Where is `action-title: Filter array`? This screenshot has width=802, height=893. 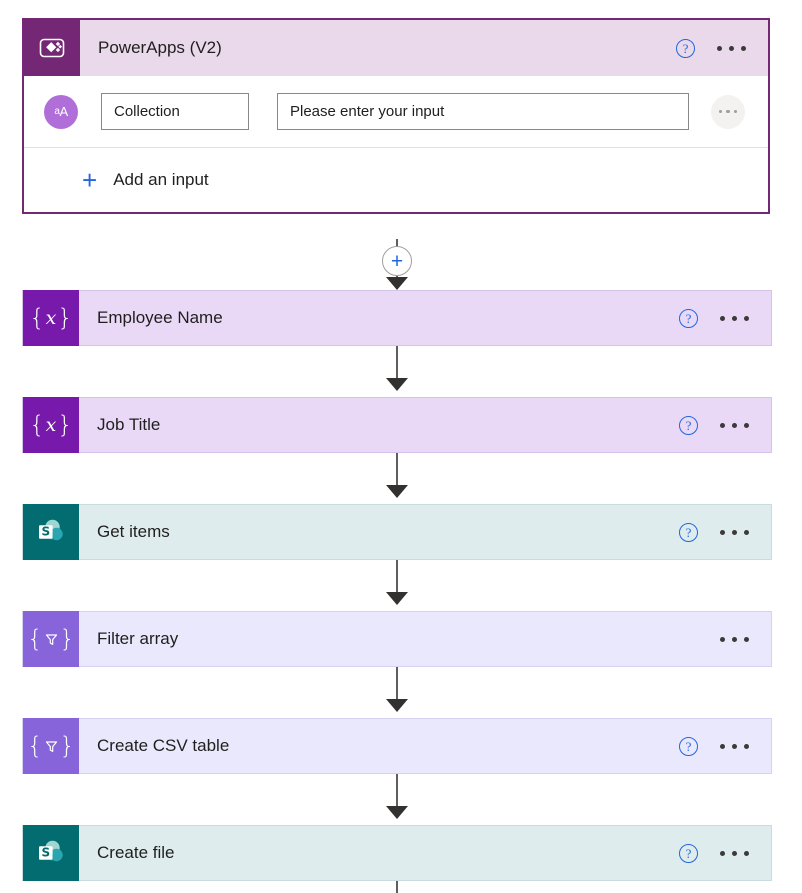
action-title: Filter array is located at coordinates (138, 638).